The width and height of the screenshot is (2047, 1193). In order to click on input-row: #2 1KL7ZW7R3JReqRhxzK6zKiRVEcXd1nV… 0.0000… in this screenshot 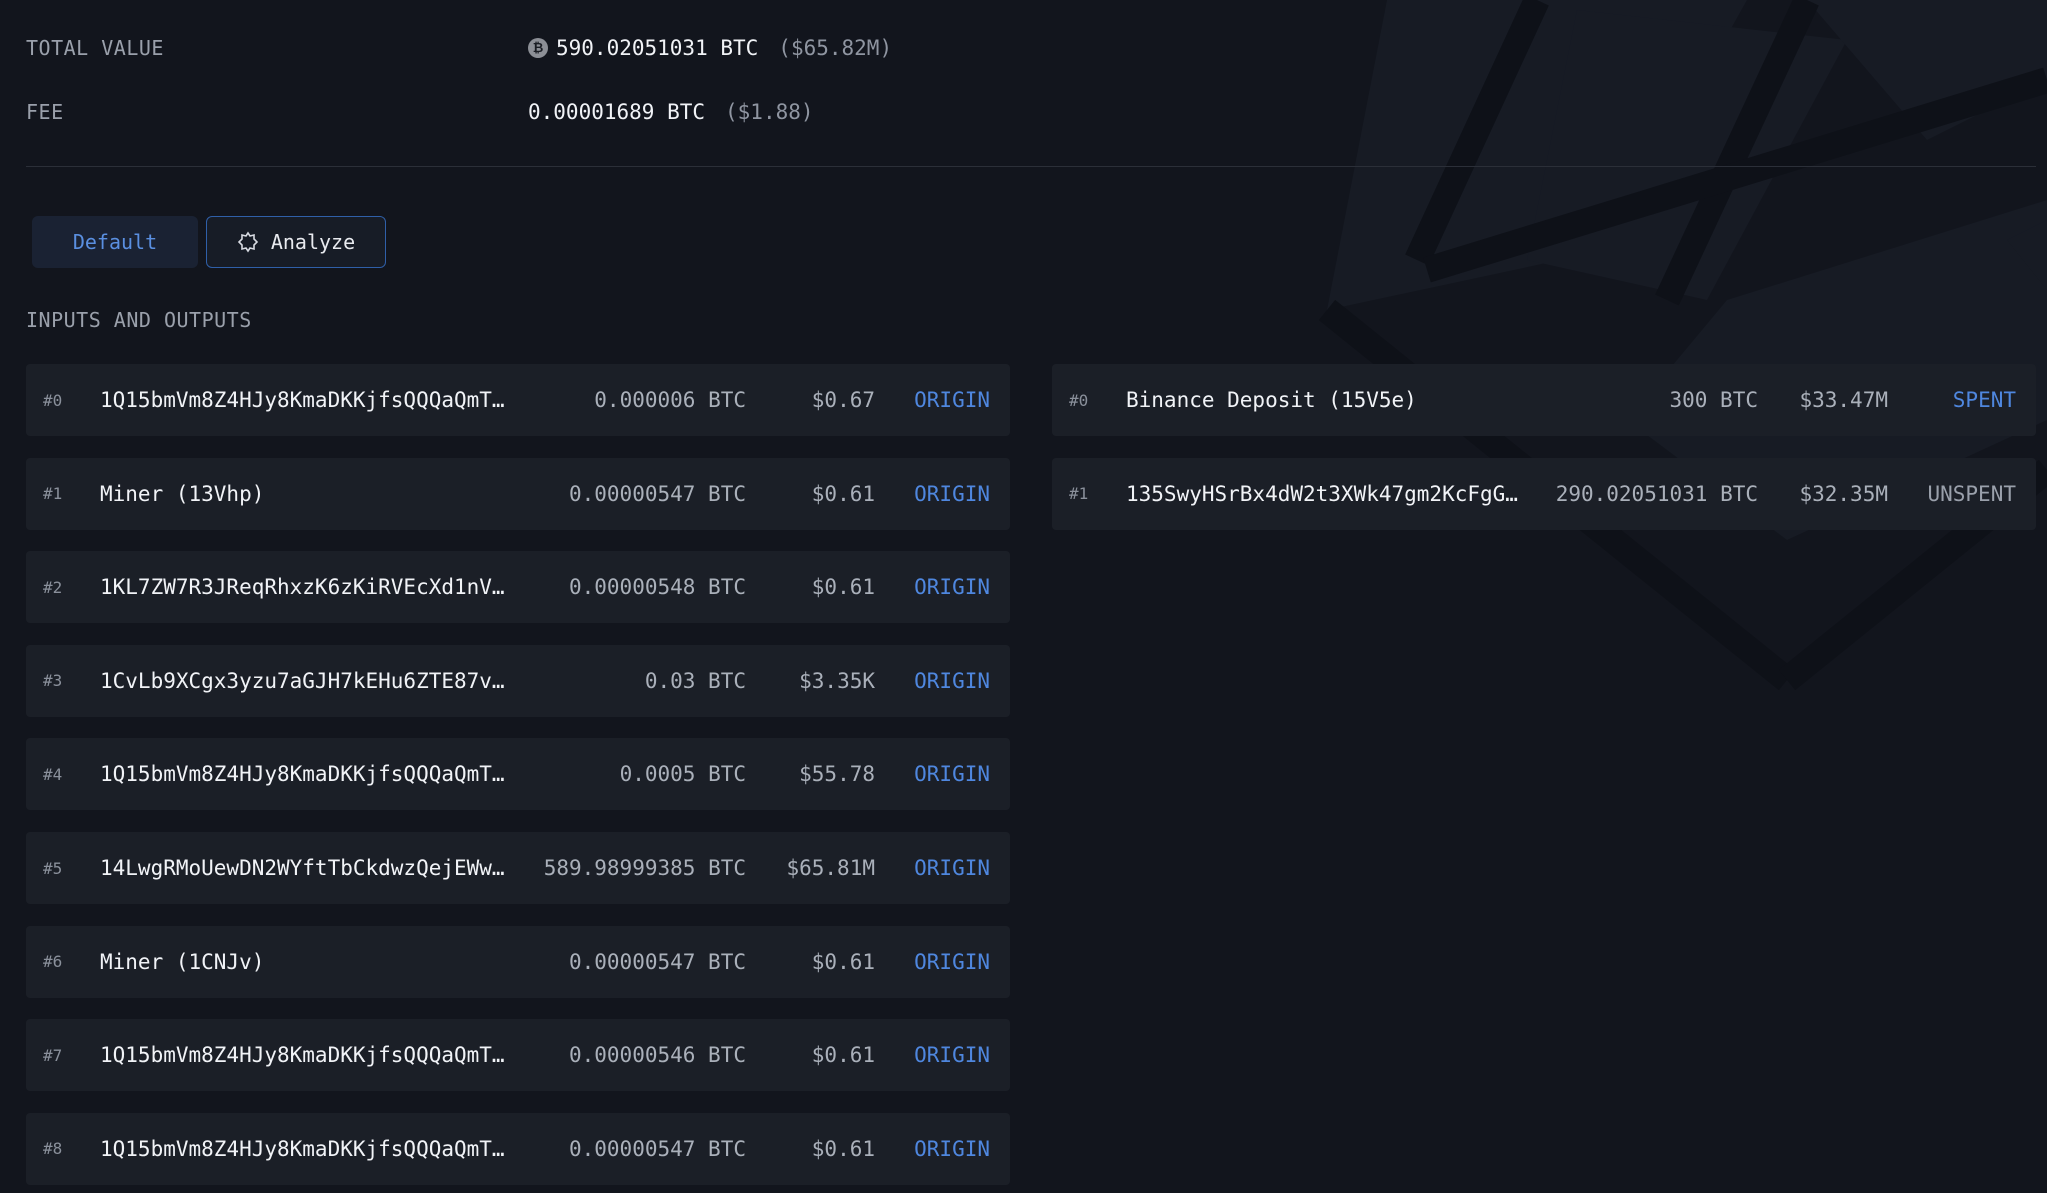, I will do `click(518, 587)`.